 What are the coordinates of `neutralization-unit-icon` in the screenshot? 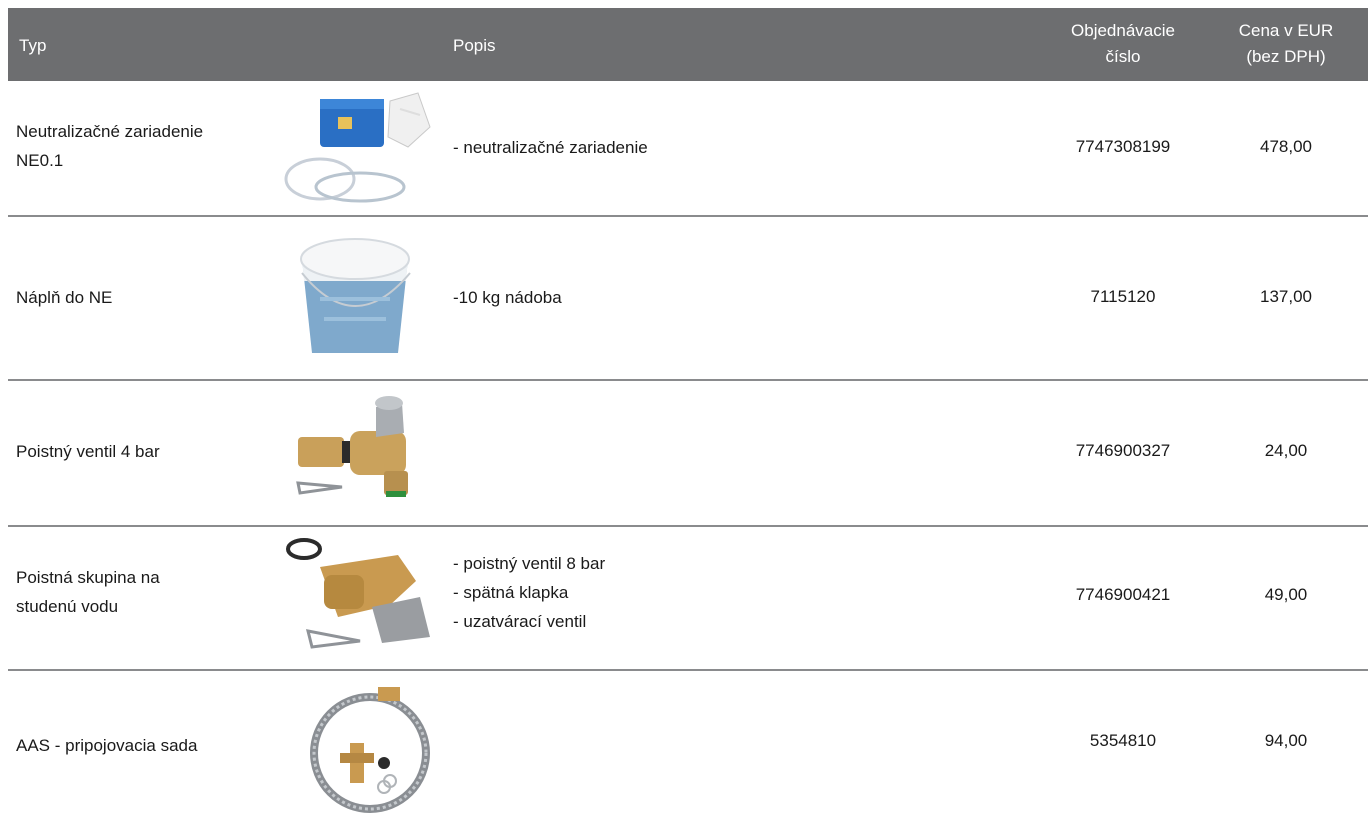 It's located at (360, 148).